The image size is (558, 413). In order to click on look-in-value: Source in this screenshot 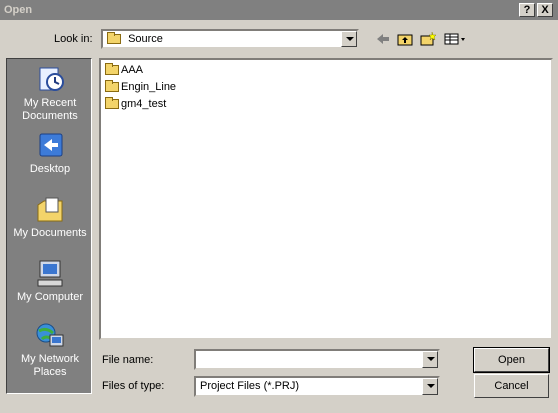, I will do `click(145, 39)`.